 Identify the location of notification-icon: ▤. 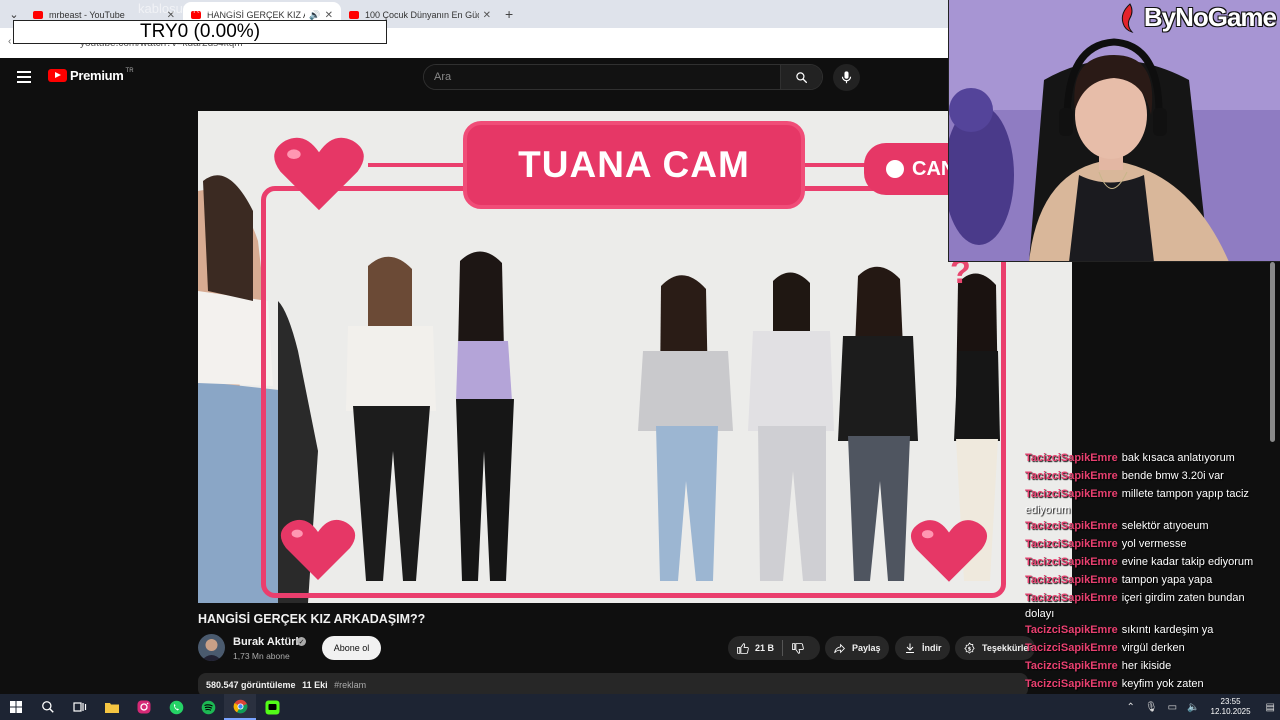
(1270, 707).